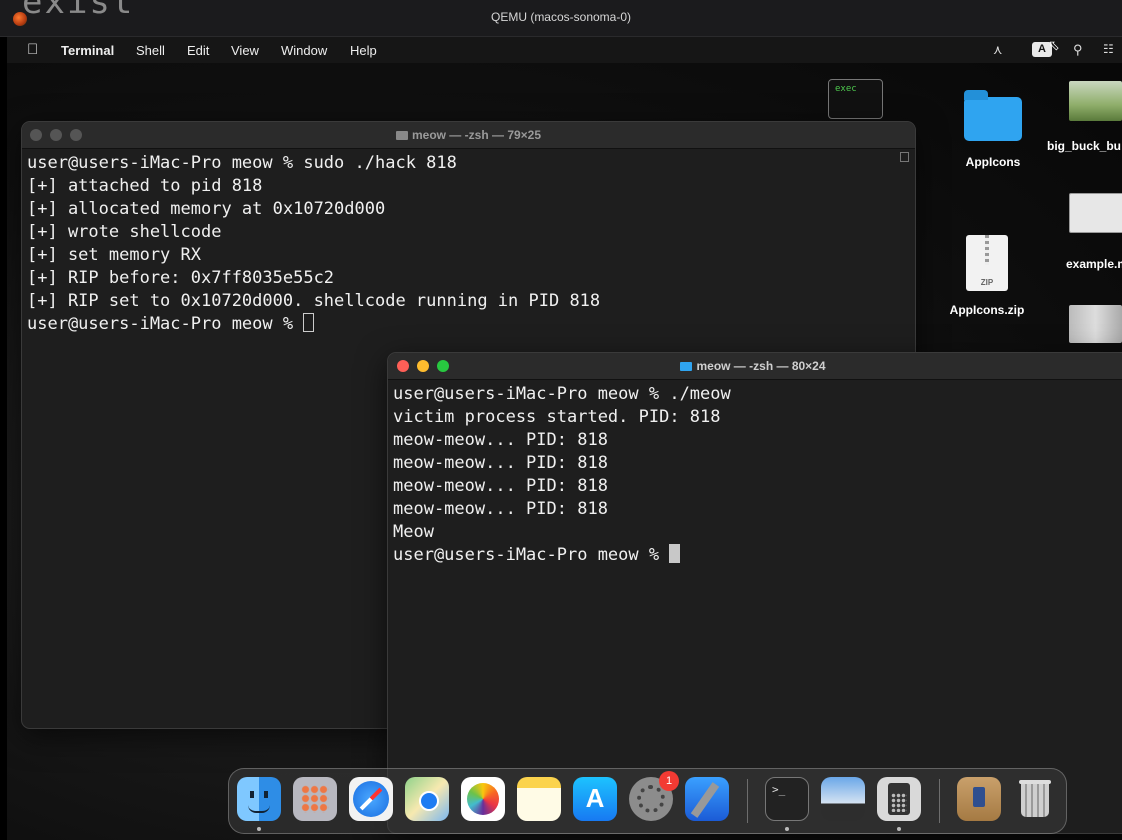 Image resolution: width=1122 pixels, height=840 pixels. What do you see at coordinates (557, 417) in the screenshot?
I see `terminal-line: victim process started. PID: 818` at bounding box center [557, 417].